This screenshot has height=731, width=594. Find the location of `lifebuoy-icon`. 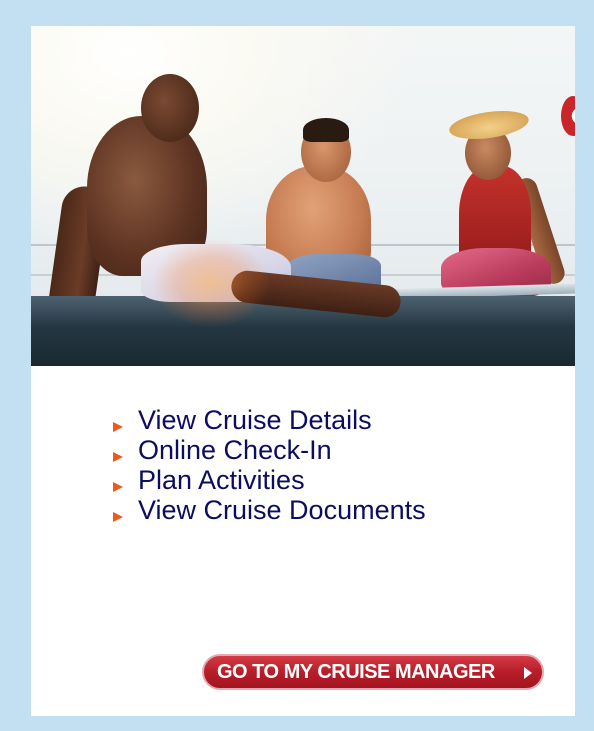

lifebuoy-icon is located at coordinates (568, 116).